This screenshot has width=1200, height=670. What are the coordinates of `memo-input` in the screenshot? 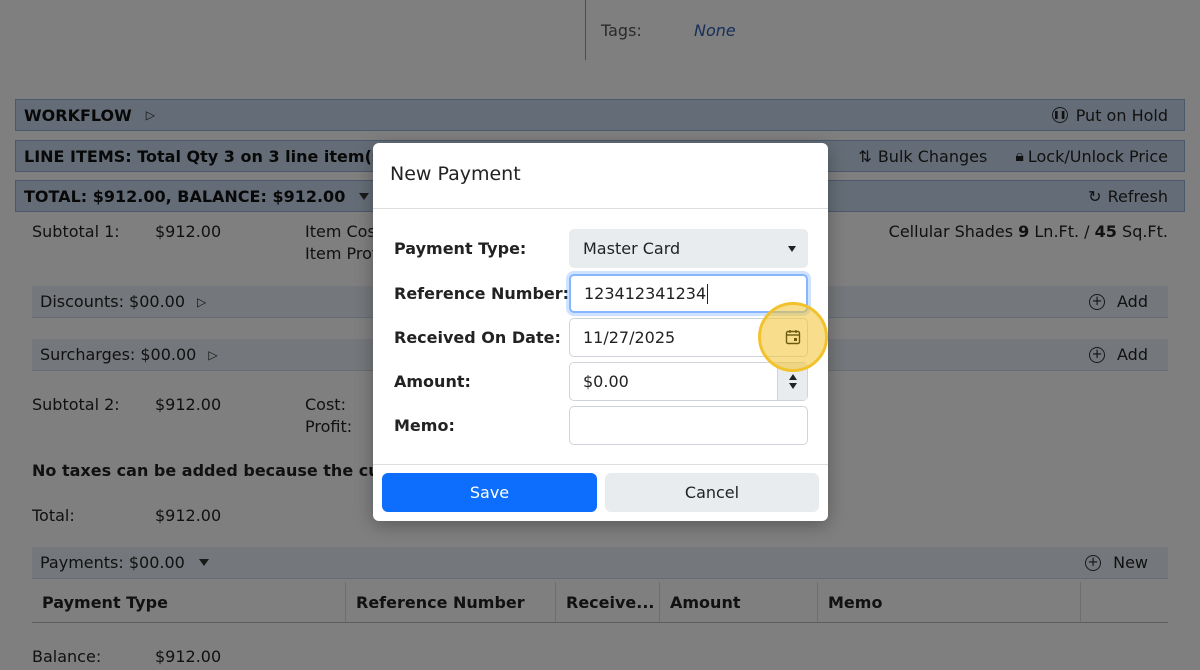 It's located at (688, 425).